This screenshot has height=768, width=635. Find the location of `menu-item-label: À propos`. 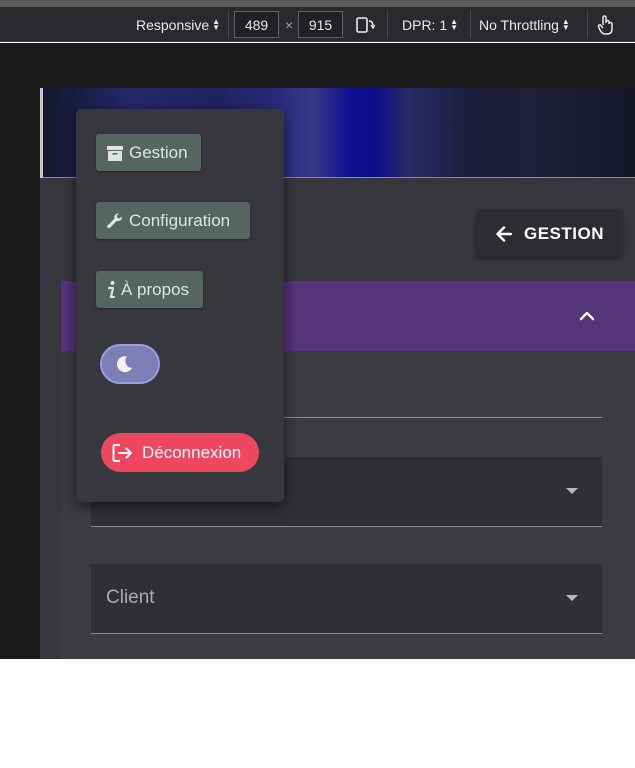

menu-item-label: À propos is located at coordinates (155, 289).